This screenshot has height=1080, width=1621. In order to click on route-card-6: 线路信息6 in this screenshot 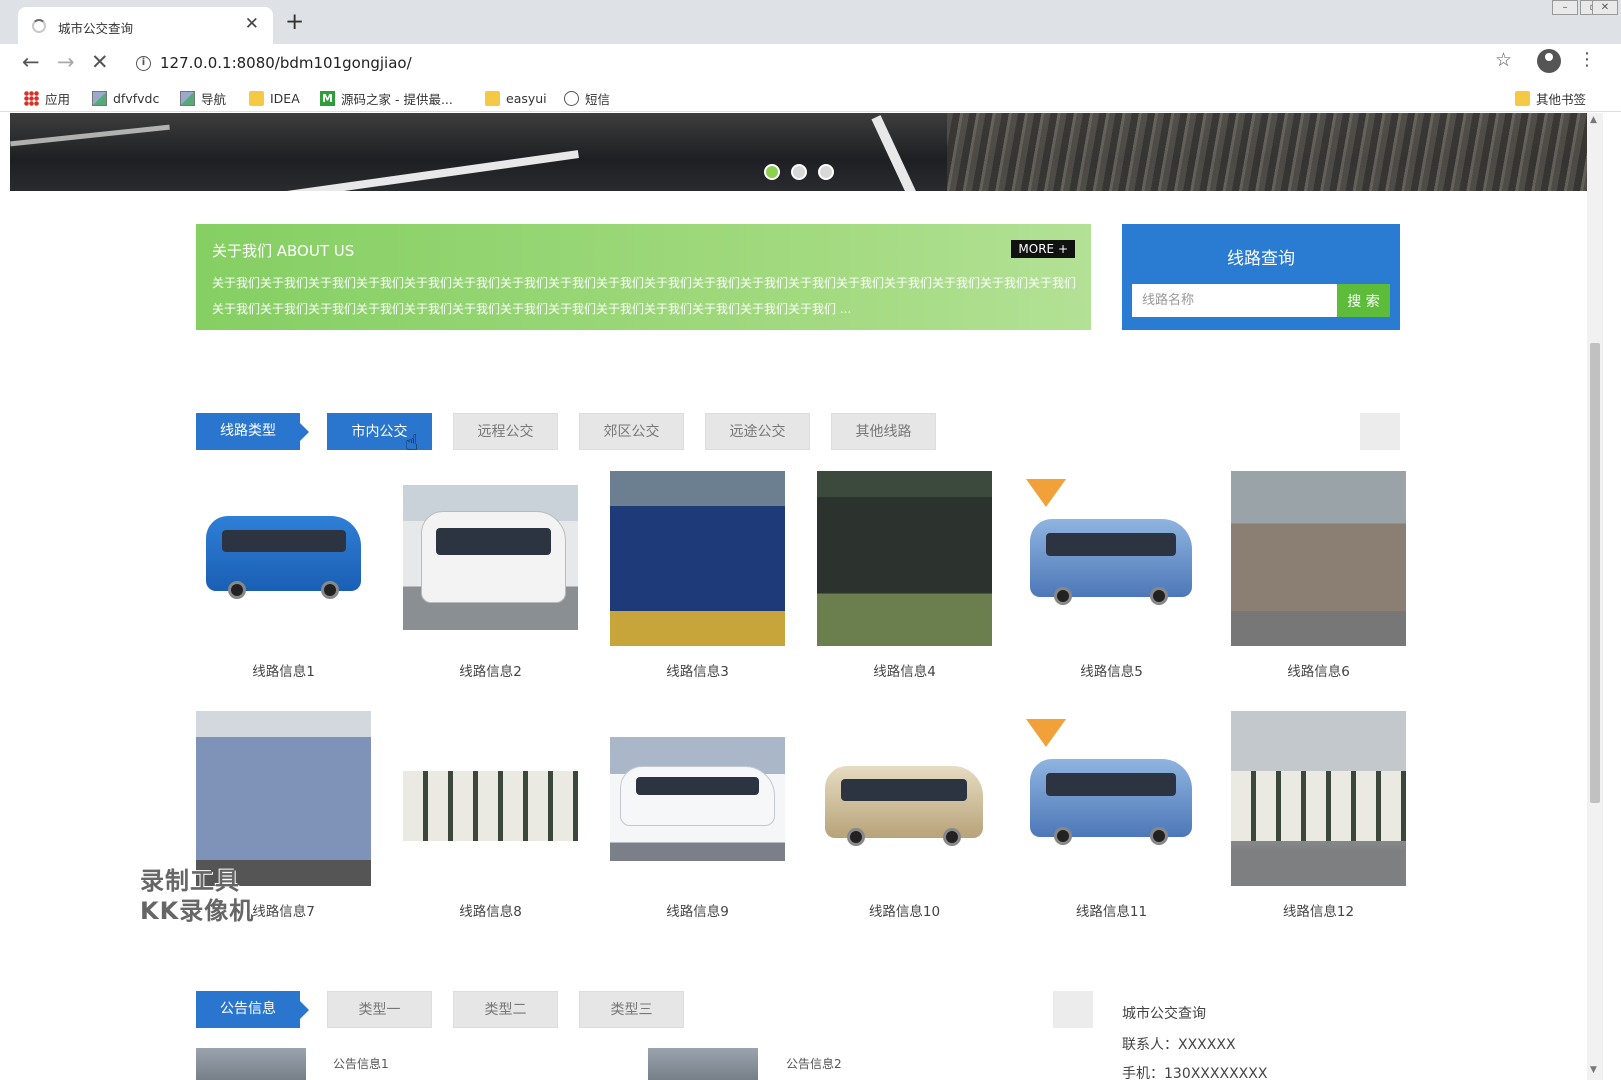, I will do `click(1318, 575)`.